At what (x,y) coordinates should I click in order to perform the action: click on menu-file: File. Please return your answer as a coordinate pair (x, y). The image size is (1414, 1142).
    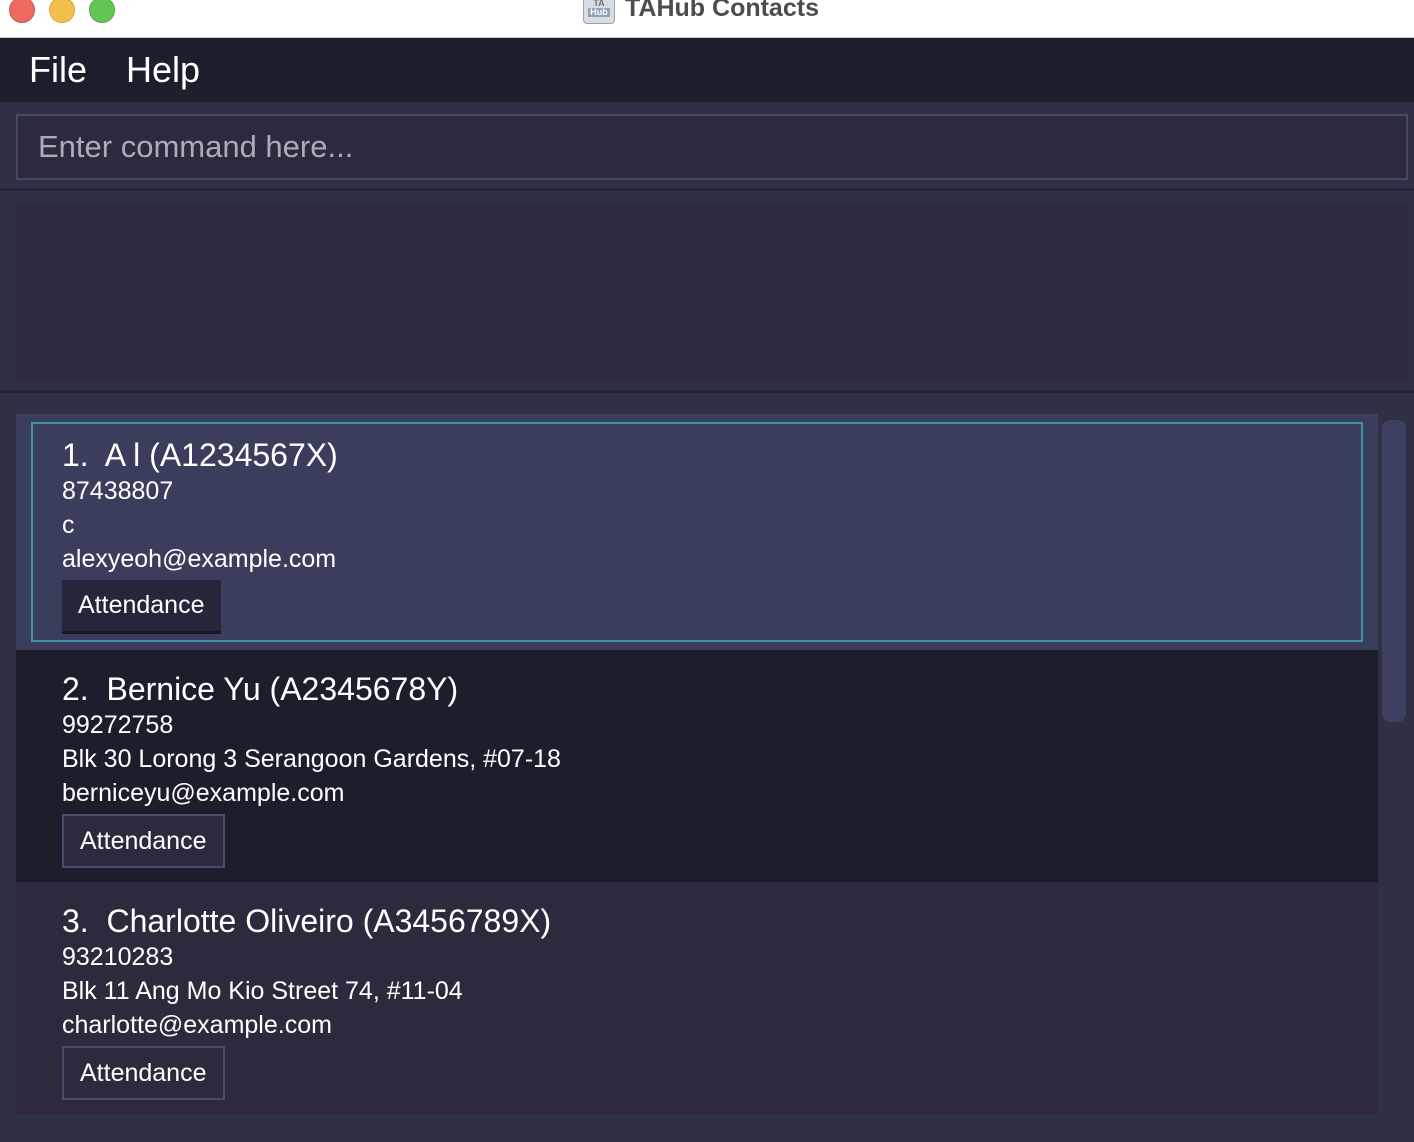
    Looking at the image, I should click on (58, 70).